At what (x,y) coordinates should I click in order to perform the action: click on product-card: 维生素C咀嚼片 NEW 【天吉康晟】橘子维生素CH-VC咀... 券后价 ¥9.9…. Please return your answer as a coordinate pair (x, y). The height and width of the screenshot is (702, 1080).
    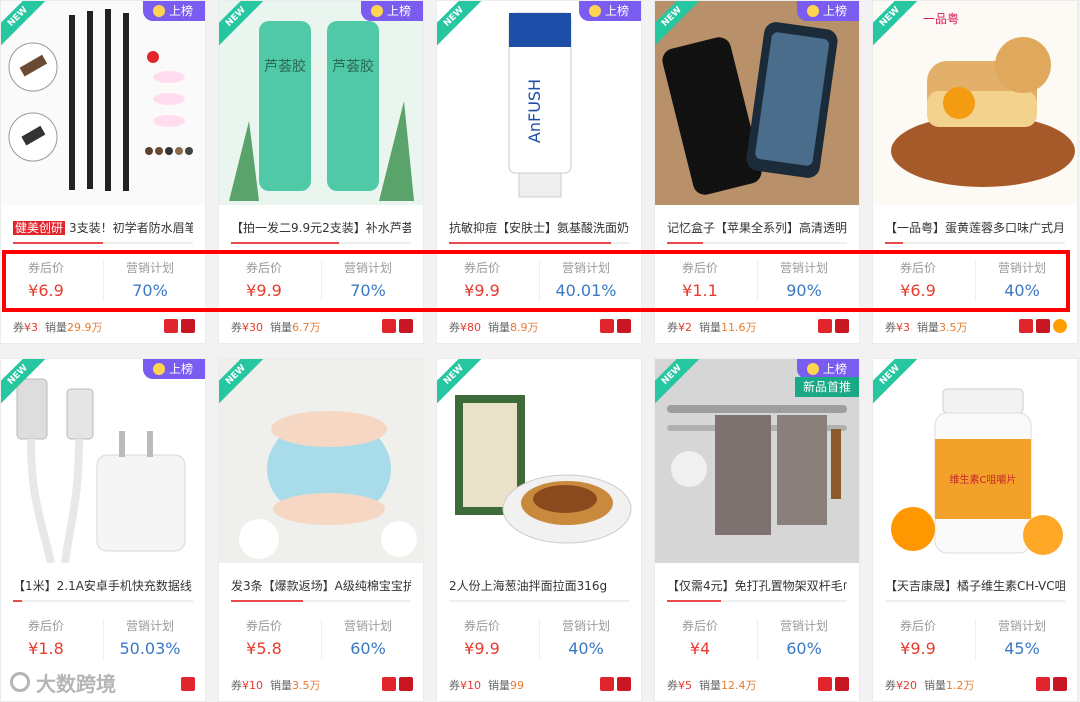
    Looking at the image, I should click on (975, 530).